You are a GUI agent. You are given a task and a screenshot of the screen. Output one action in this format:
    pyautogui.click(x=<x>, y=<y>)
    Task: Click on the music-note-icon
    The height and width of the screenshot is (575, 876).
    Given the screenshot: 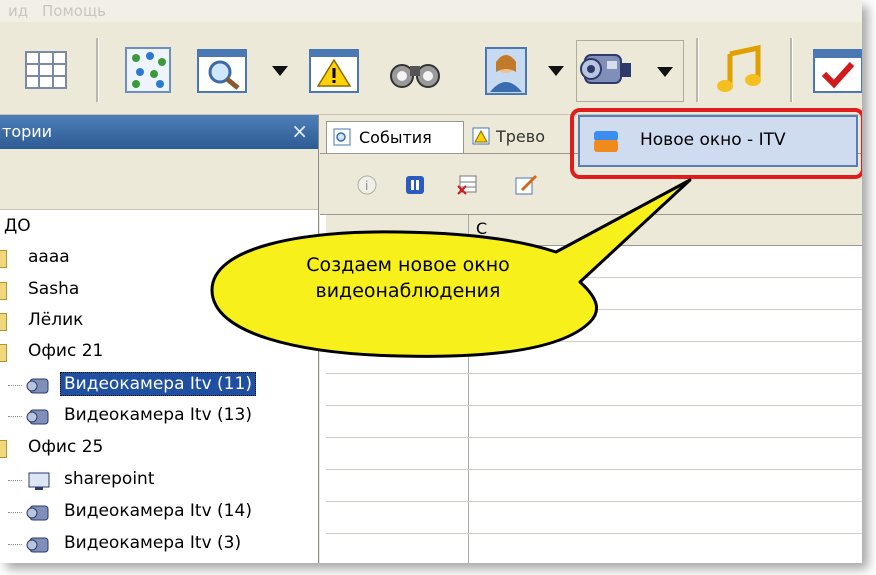 What is the action you would take?
    pyautogui.click(x=739, y=68)
    